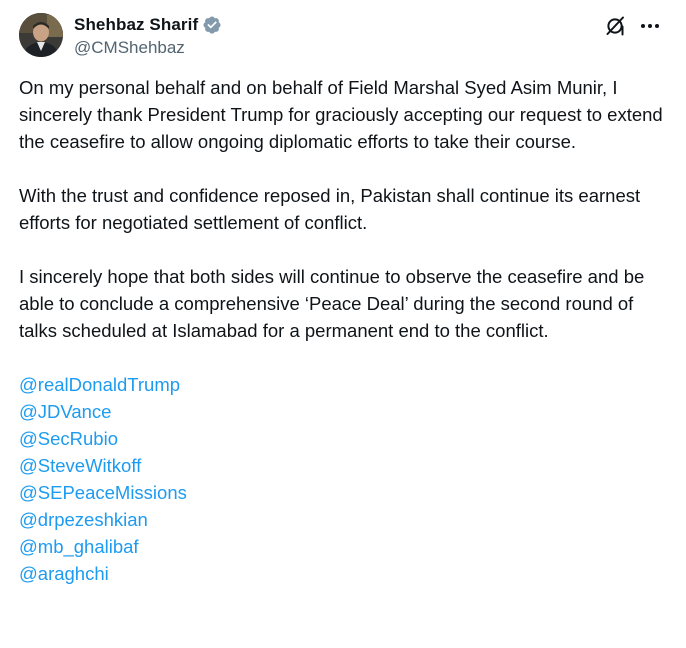 Image resolution: width=686 pixels, height=648 pixels. Describe the element at coordinates (650, 26) in the screenshot. I see `more-options-icon` at that location.